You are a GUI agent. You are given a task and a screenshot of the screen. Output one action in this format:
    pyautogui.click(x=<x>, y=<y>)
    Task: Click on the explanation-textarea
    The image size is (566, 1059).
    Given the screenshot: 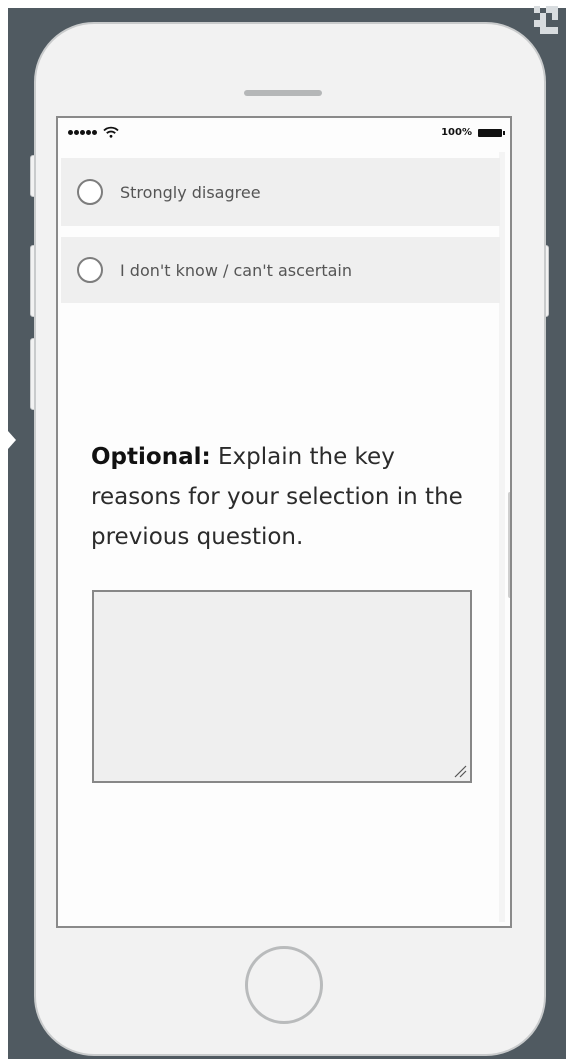 What is the action you would take?
    pyautogui.click(x=282, y=686)
    